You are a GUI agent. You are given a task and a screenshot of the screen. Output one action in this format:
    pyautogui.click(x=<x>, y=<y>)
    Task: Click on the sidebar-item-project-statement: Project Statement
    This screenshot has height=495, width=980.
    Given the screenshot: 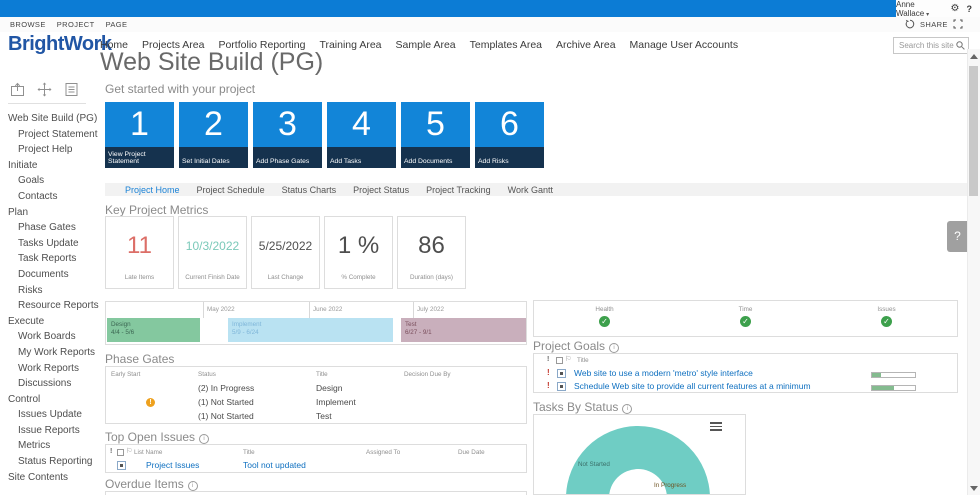 What is the action you would take?
    pyautogui.click(x=48, y=135)
    